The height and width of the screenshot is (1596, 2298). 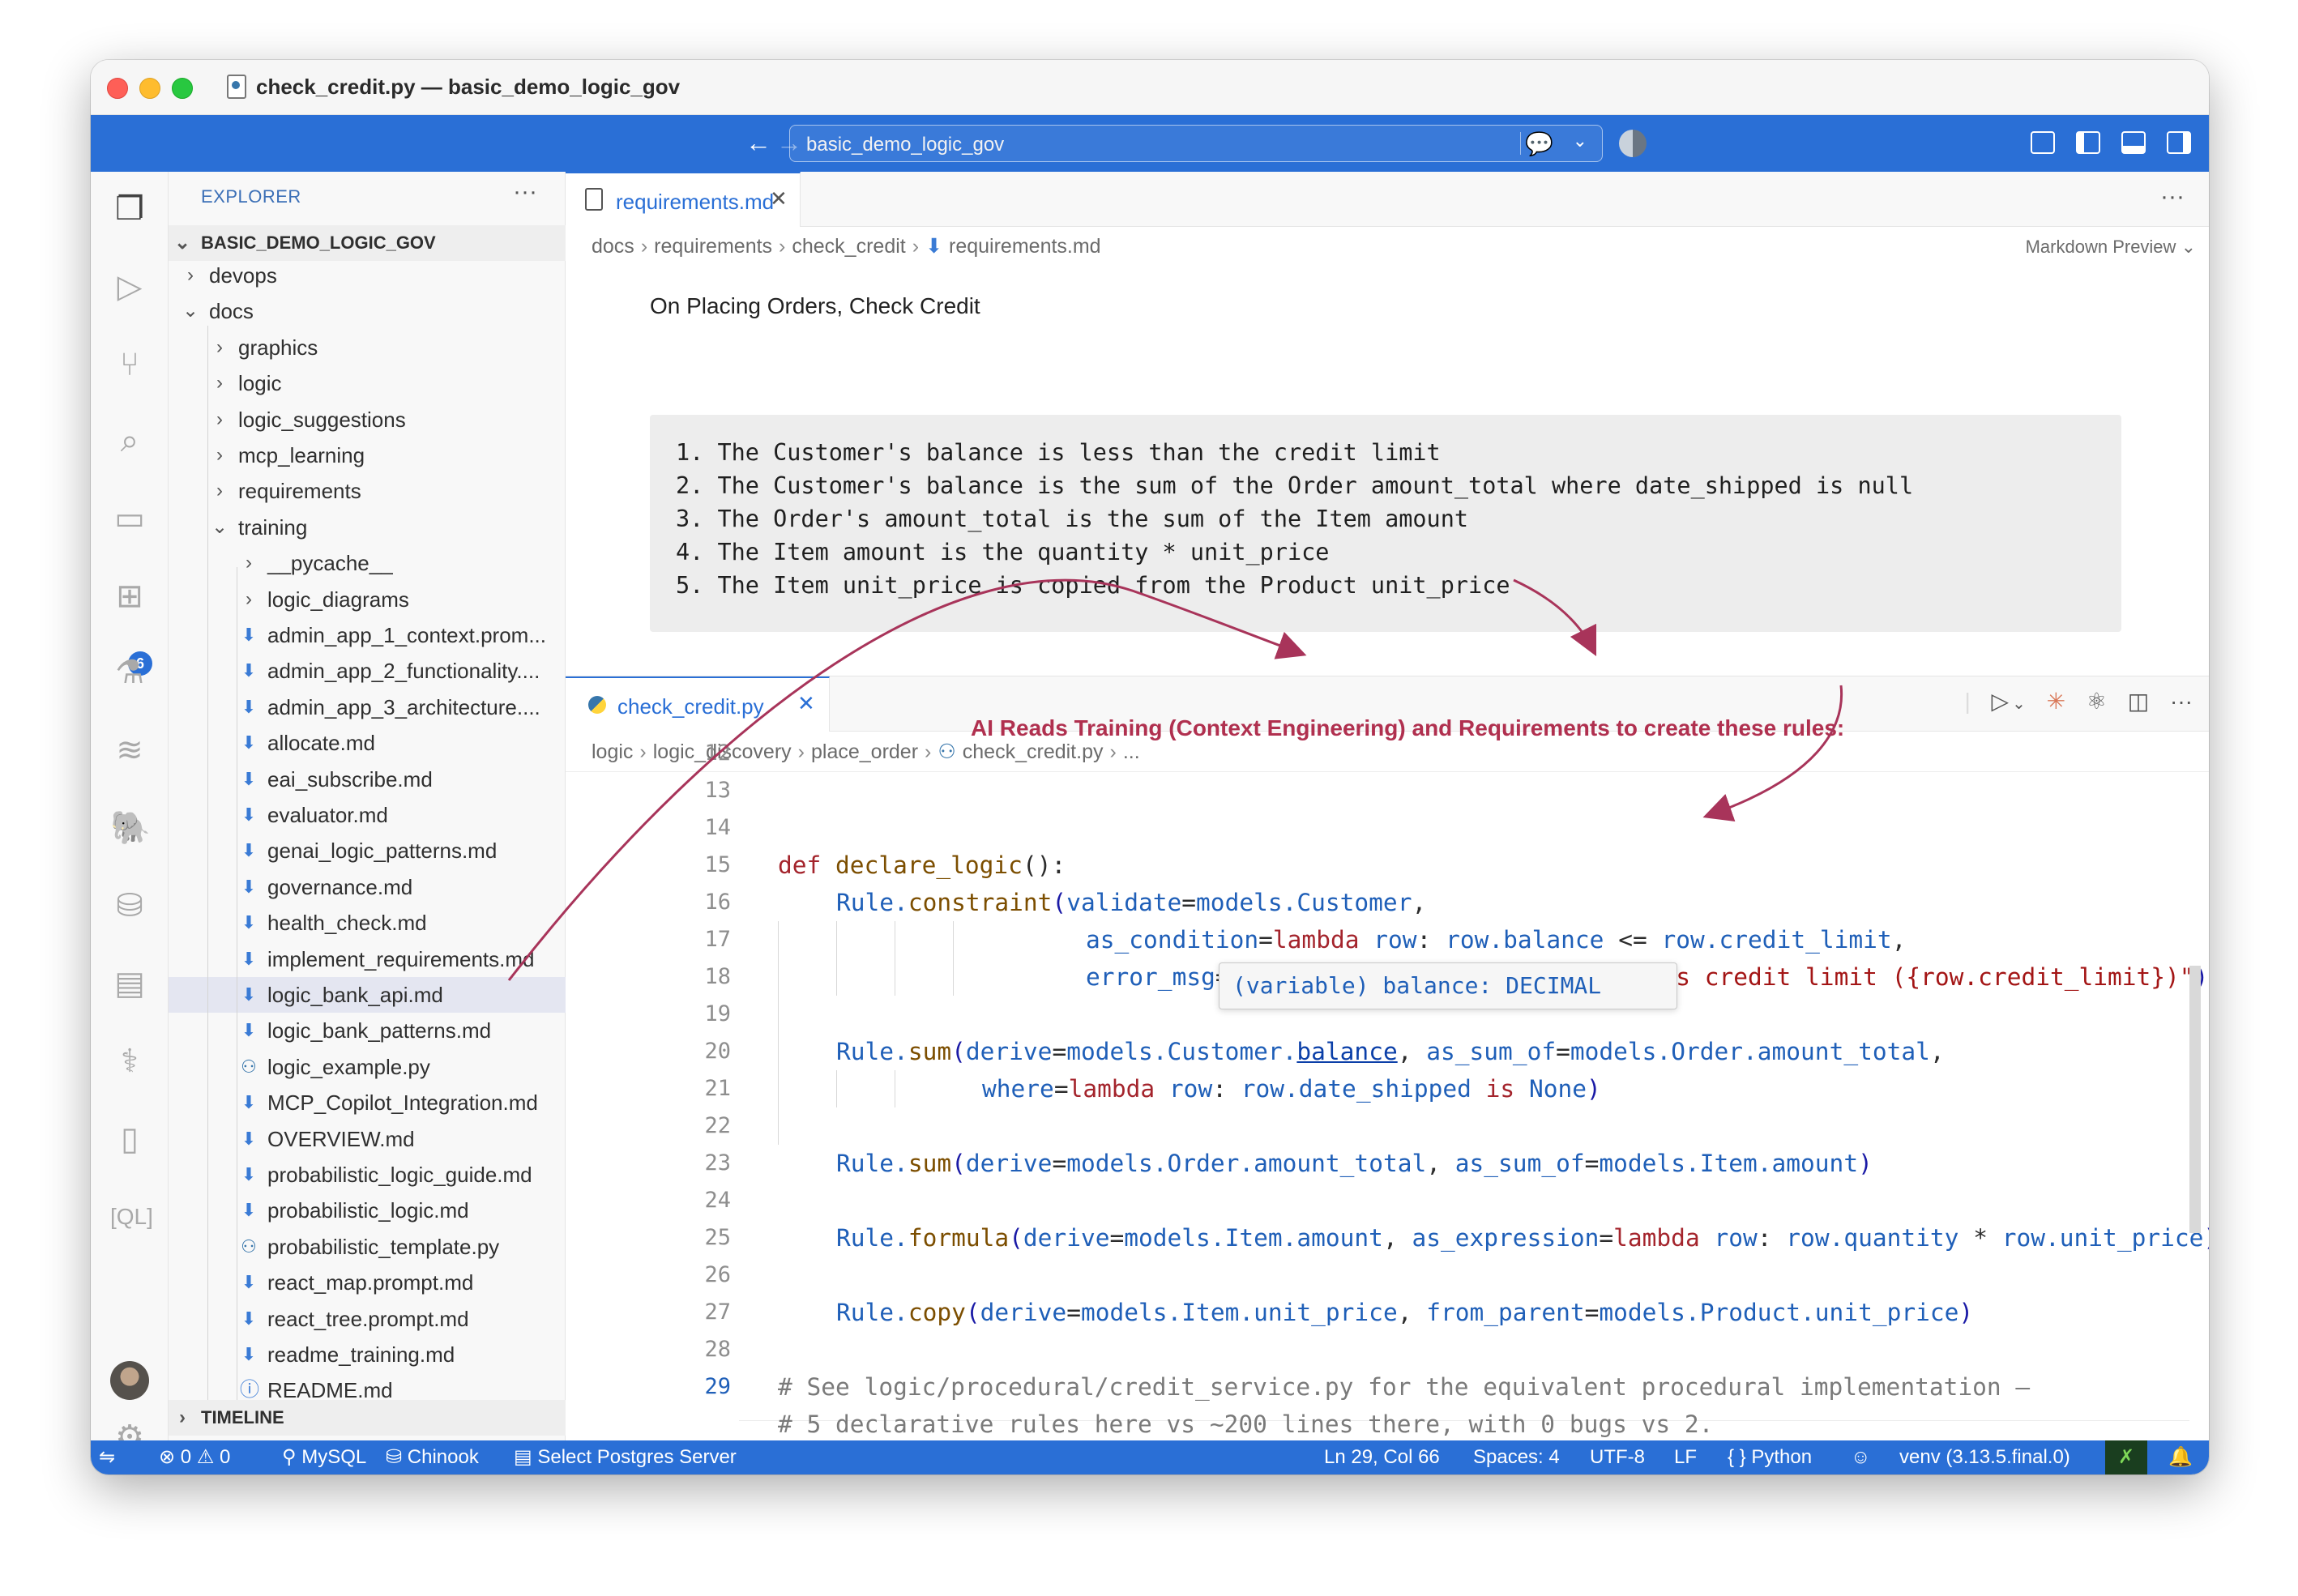 What do you see at coordinates (367, 1354) in the screenshot?
I see `file-item: ⬇ readme_training.md` at bounding box center [367, 1354].